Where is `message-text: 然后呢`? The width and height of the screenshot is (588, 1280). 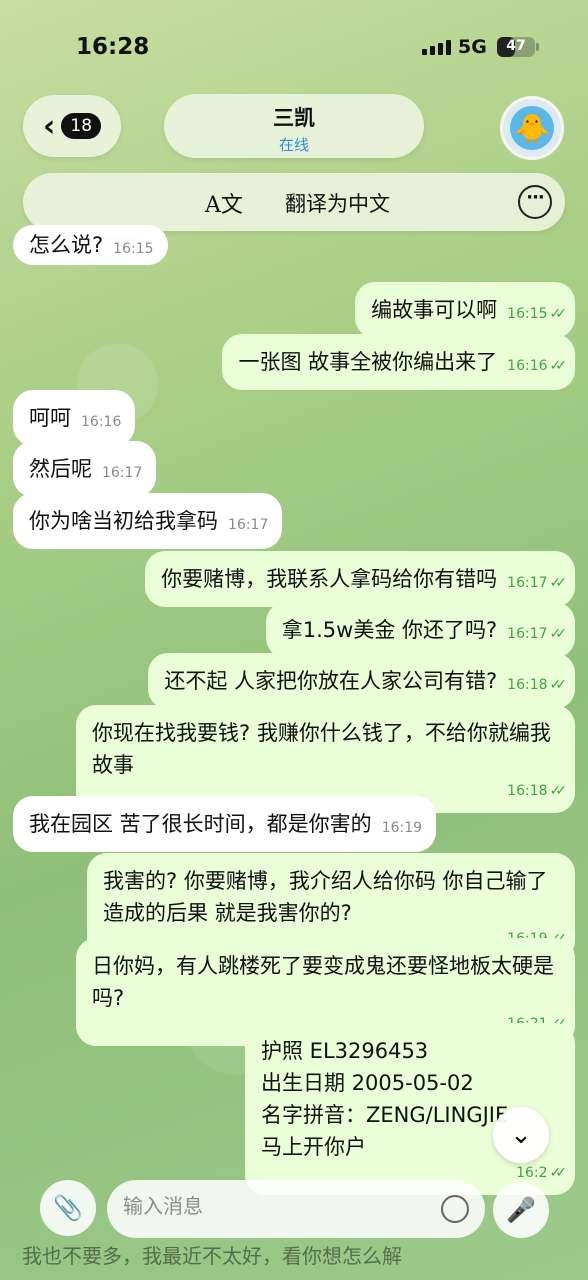 message-text: 然后呢 is located at coordinates (60, 469).